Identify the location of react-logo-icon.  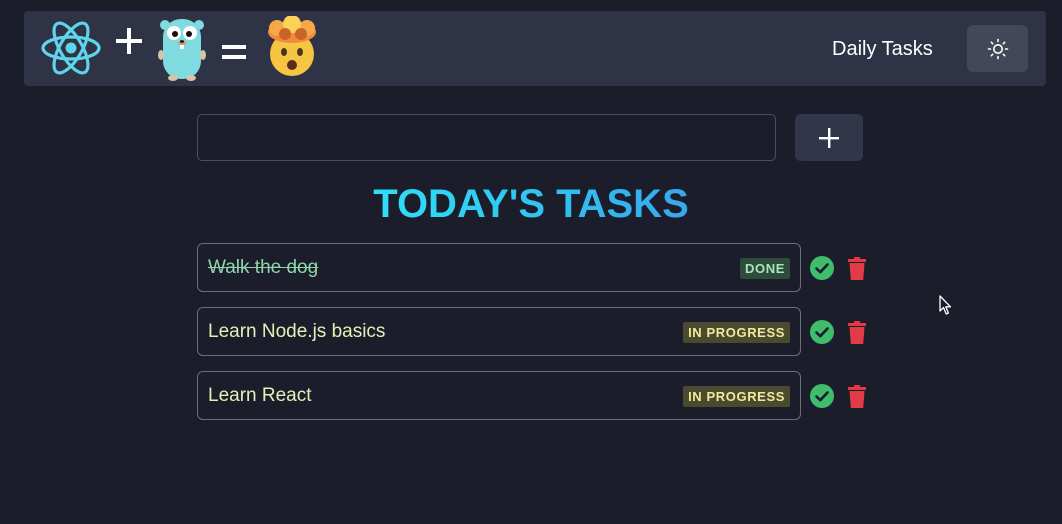
(71, 48).